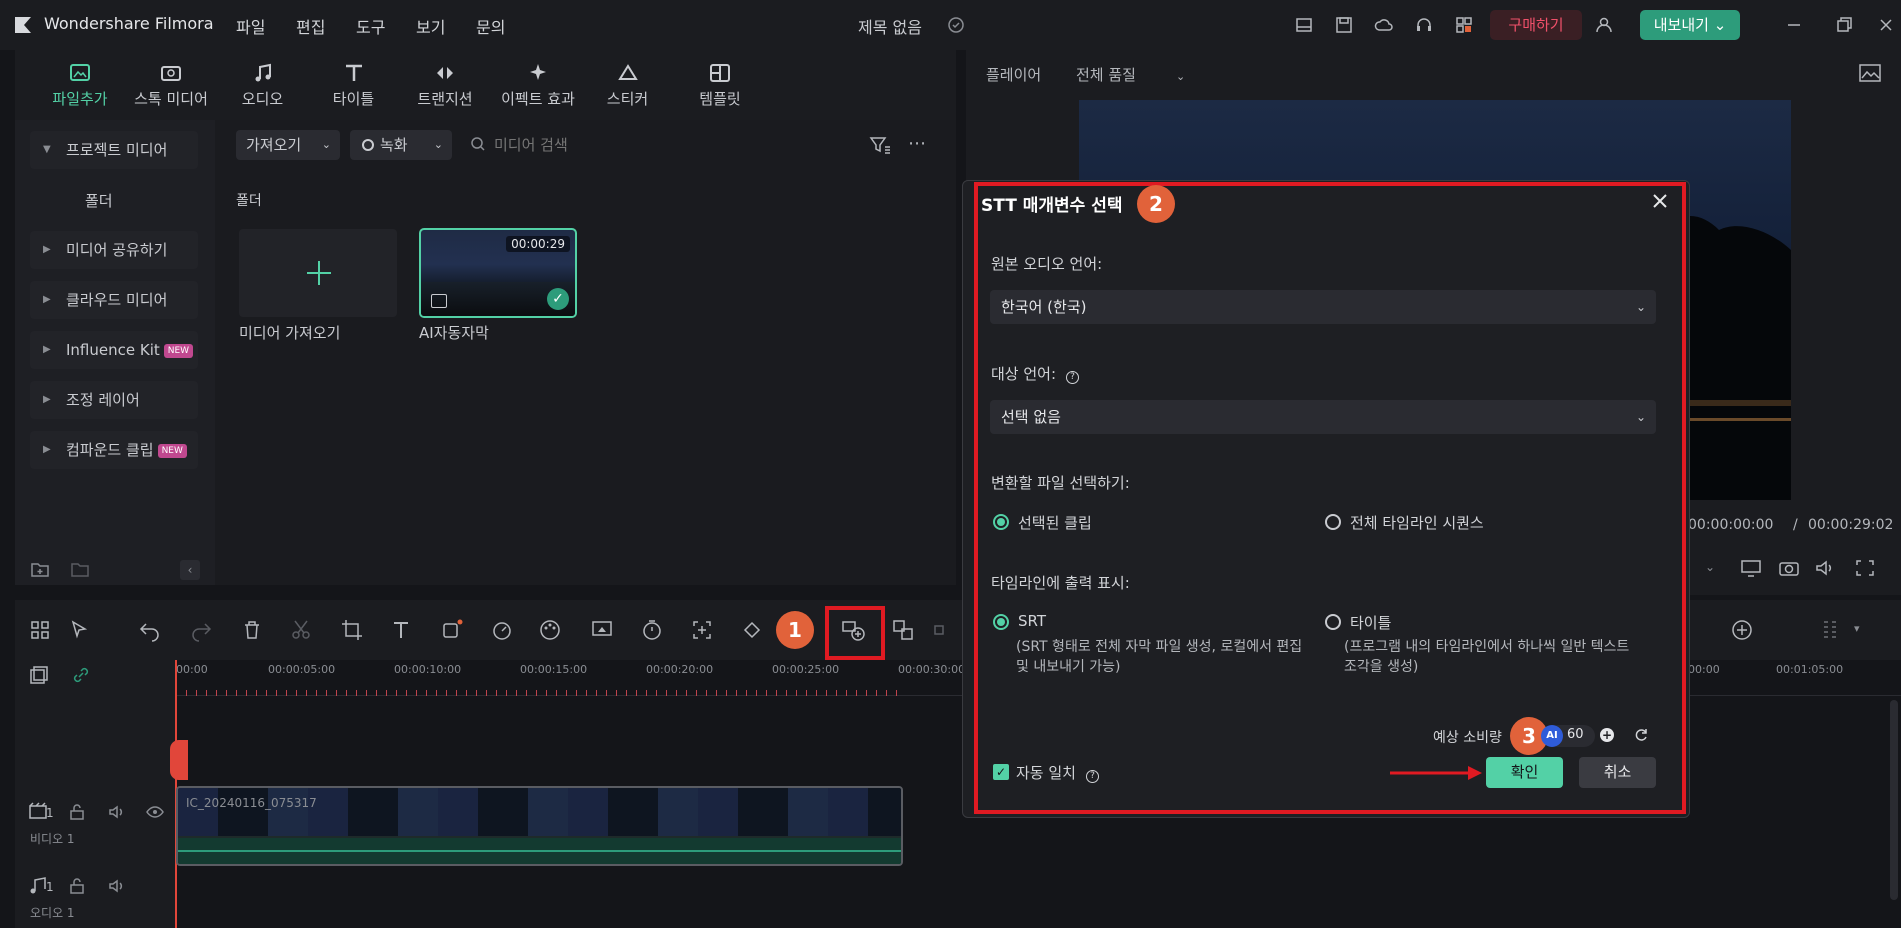 The width and height of the screenshot is (1901, 928). Describe the element at coordinates (80, 85) in the screenshot. I see `tab-import: 파일추가` at that location.